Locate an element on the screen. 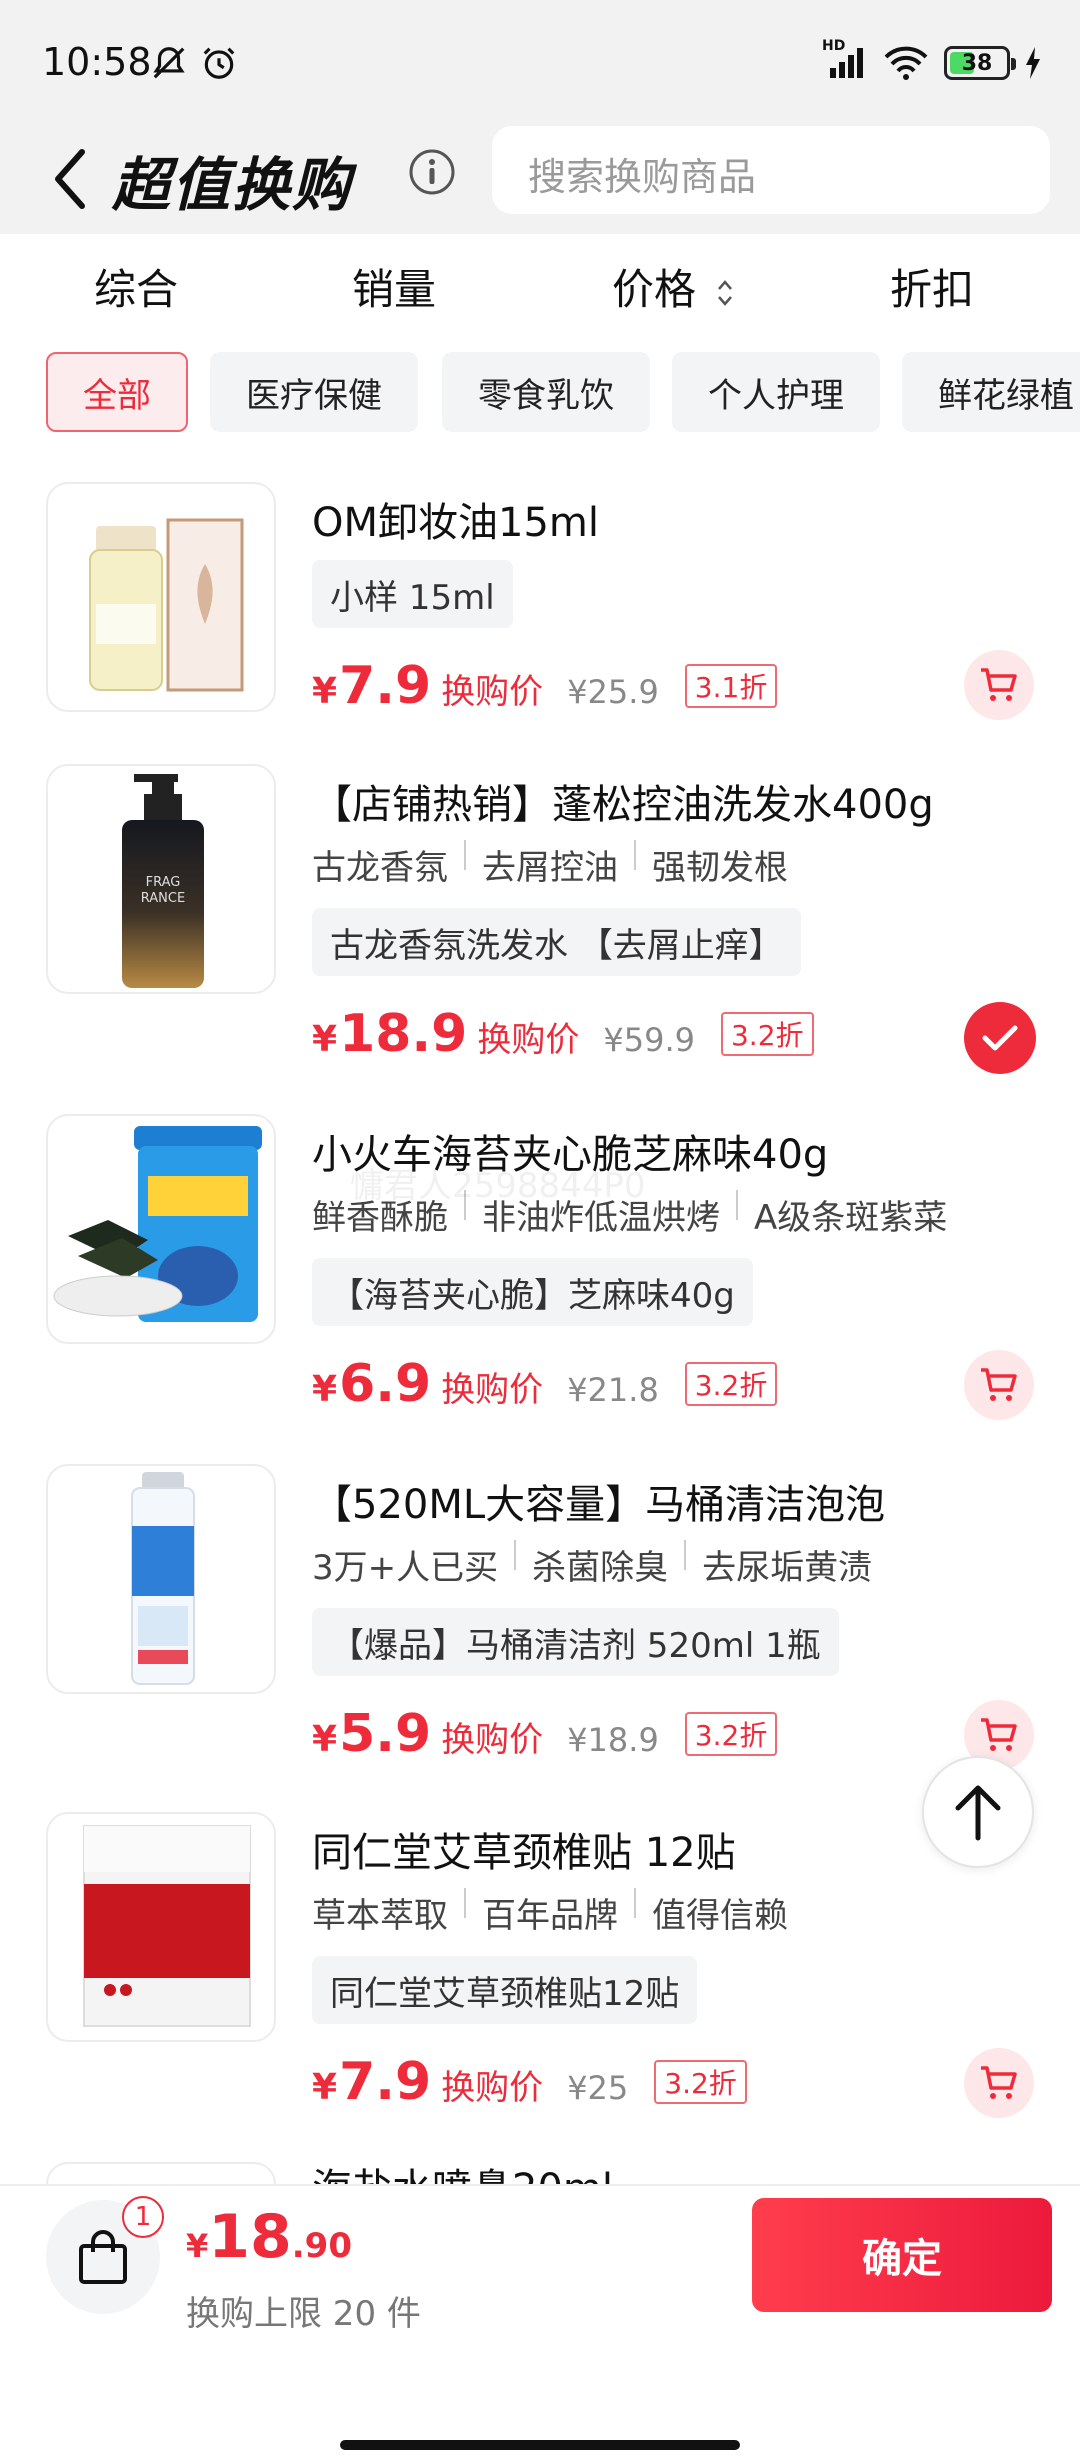 This screenshot has width=1080, height=2460. signal-icon: HD is located at coordinates (845, 60).